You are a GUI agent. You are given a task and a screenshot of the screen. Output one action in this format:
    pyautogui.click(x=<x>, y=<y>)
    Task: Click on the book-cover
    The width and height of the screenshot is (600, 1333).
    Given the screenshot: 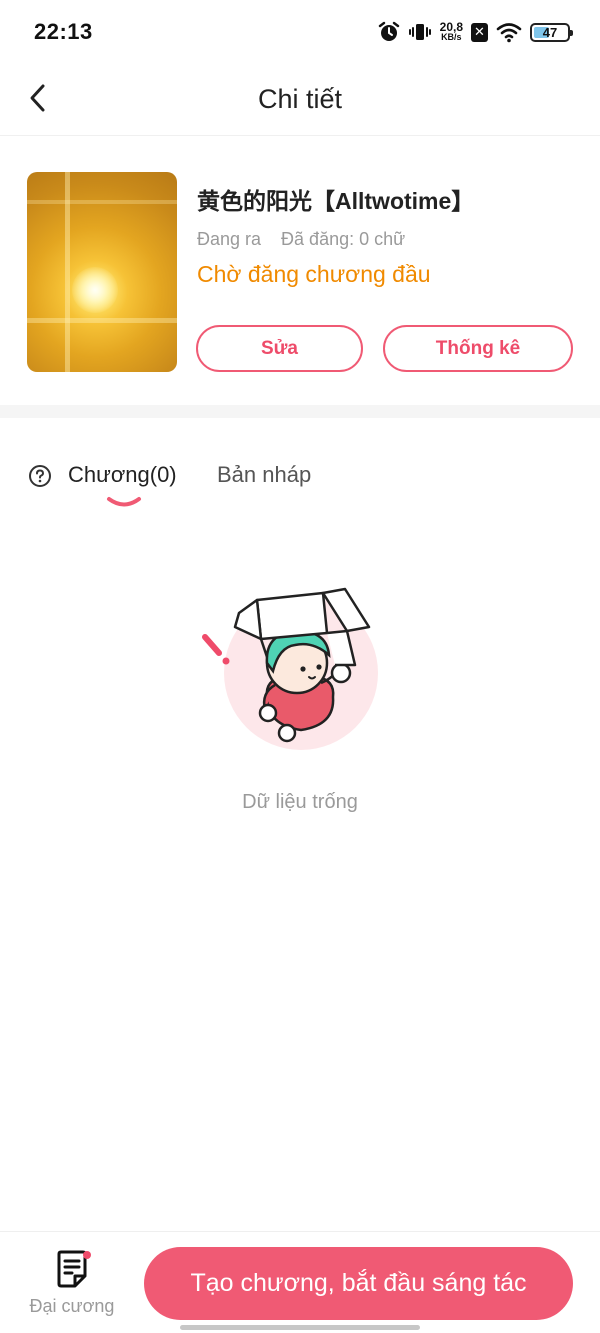 What is the action you would take?
    pyautogui.click(x=102, y=272)
    